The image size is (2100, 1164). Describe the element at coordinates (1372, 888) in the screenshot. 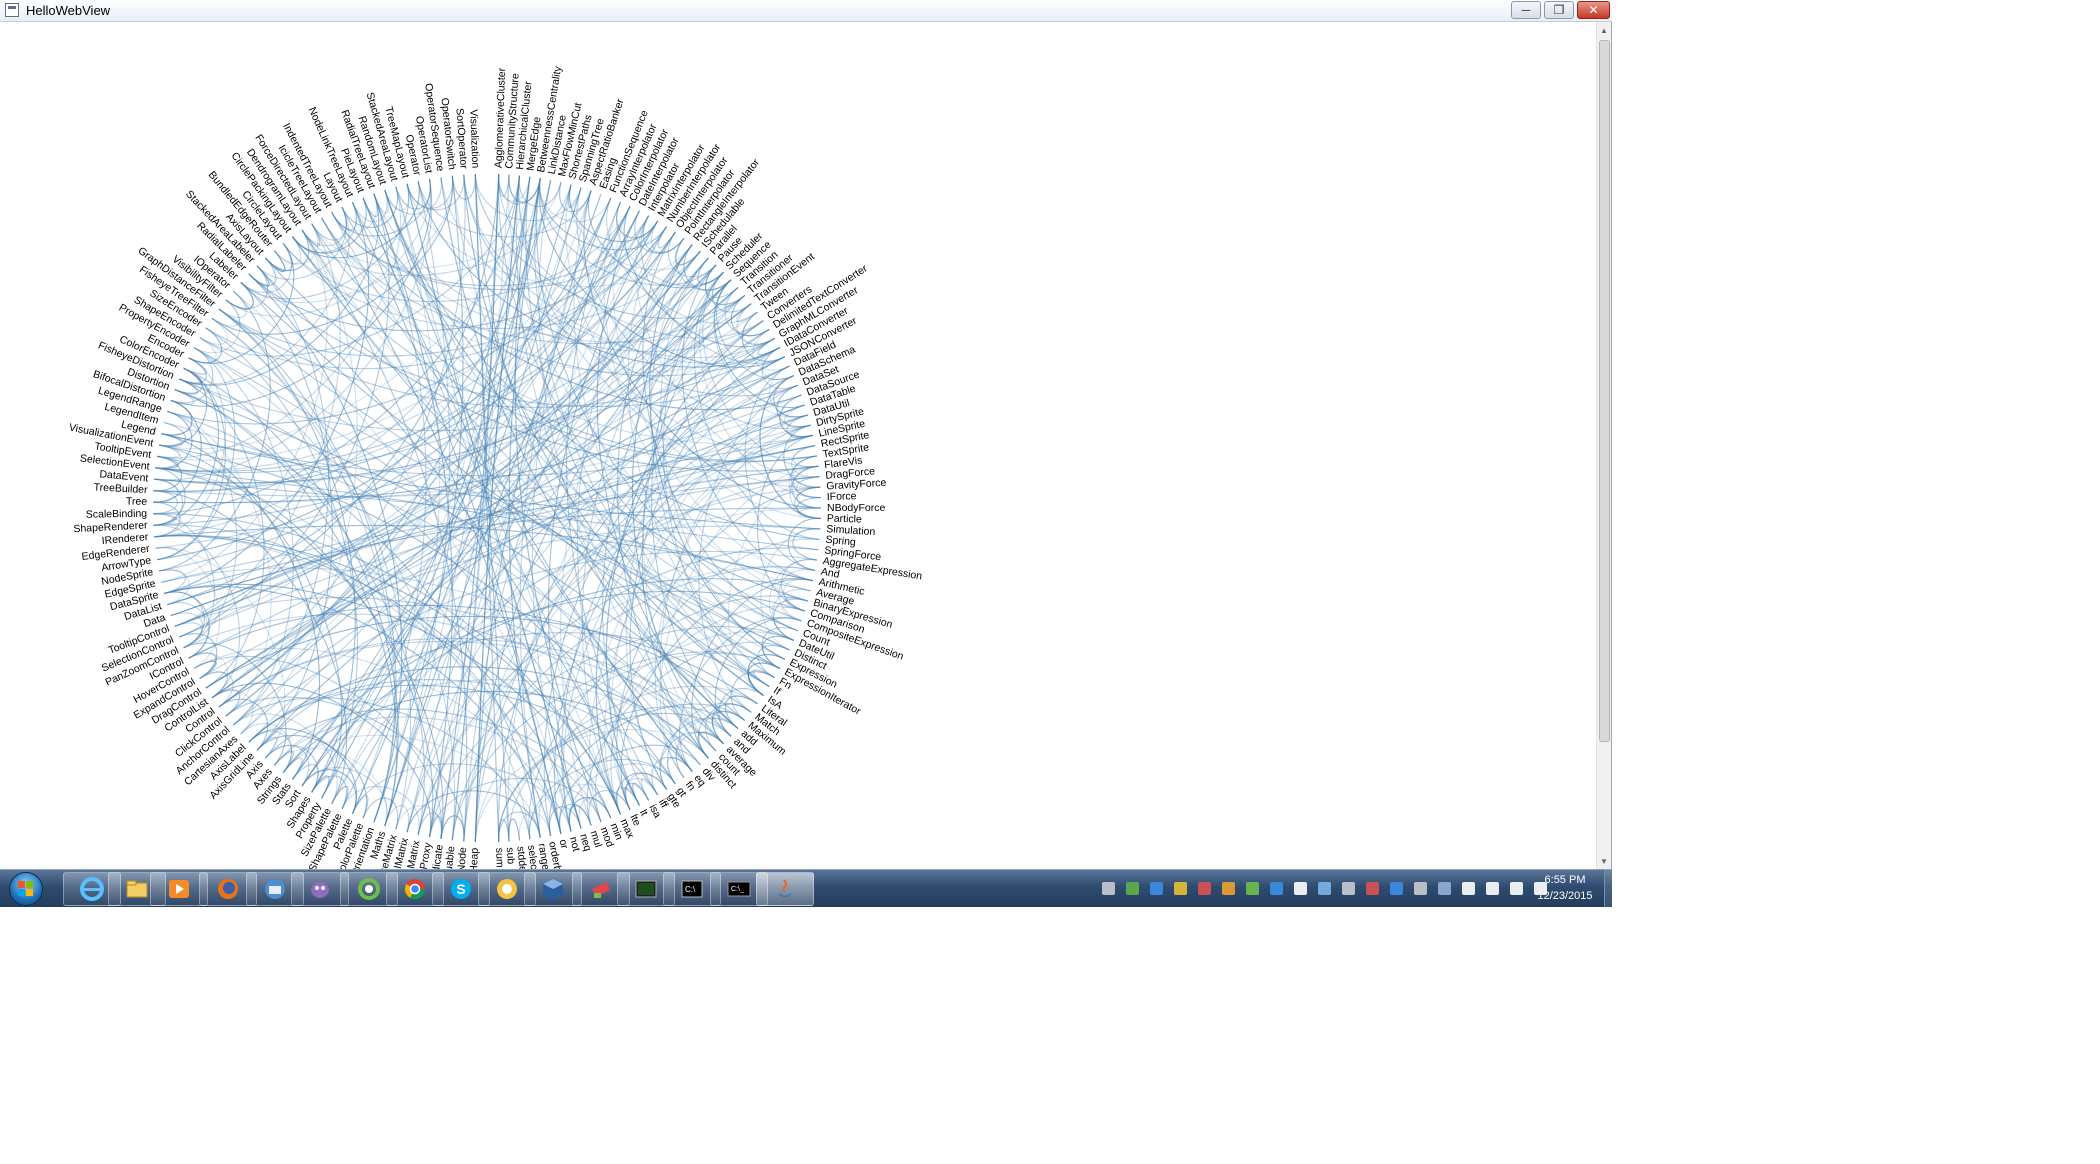

I see `tray-antivirus-icon` at that location.